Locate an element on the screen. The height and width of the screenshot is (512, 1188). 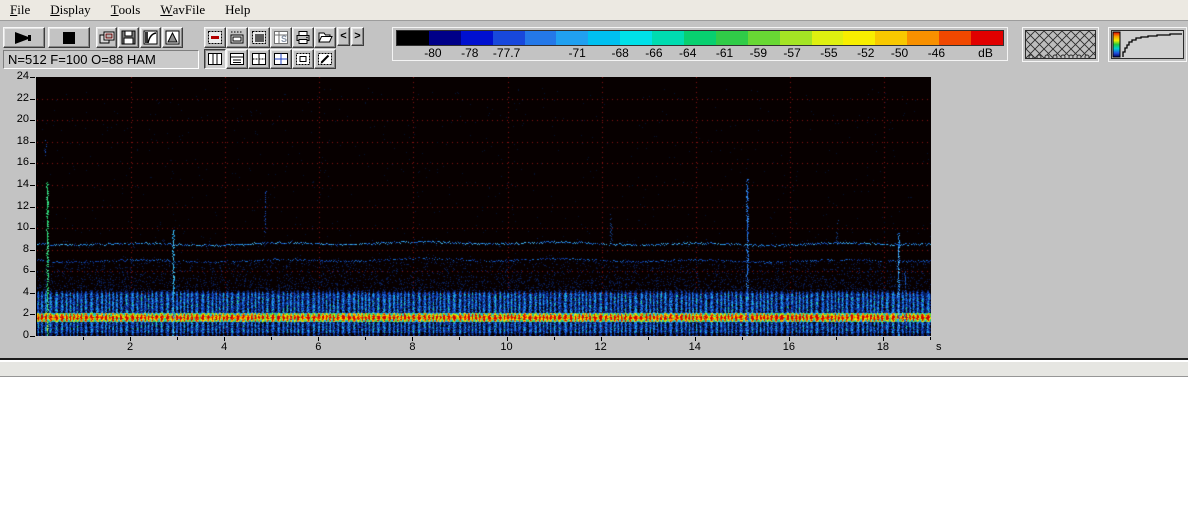
scroll-left-button: < is located at coordinates (343, 36).